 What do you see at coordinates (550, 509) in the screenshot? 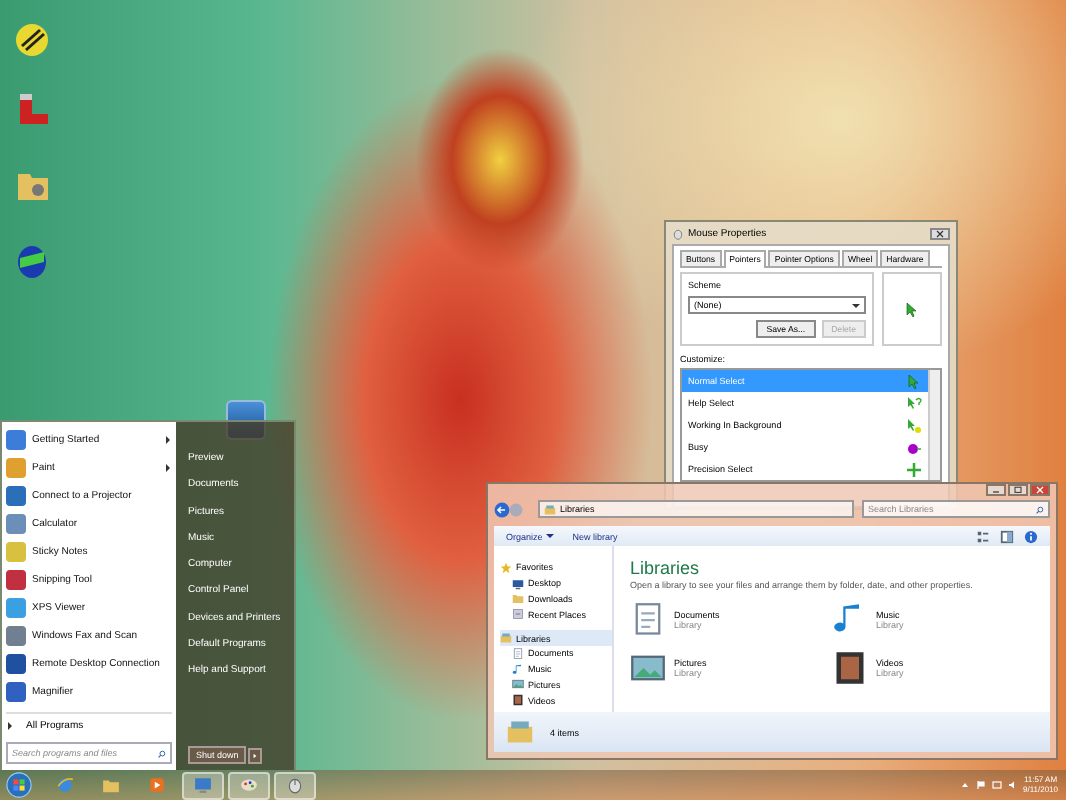
I see `folder-icon` at bounding box center [550, 509].